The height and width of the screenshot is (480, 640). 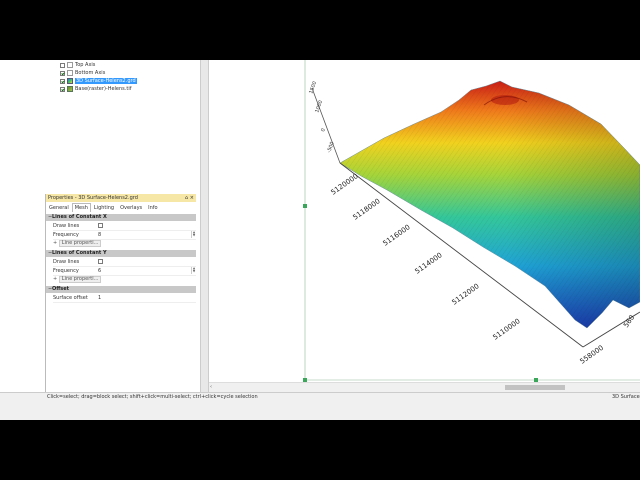 I want to click on surface-offset-label: Surface offset, so click(x=70, y=298).